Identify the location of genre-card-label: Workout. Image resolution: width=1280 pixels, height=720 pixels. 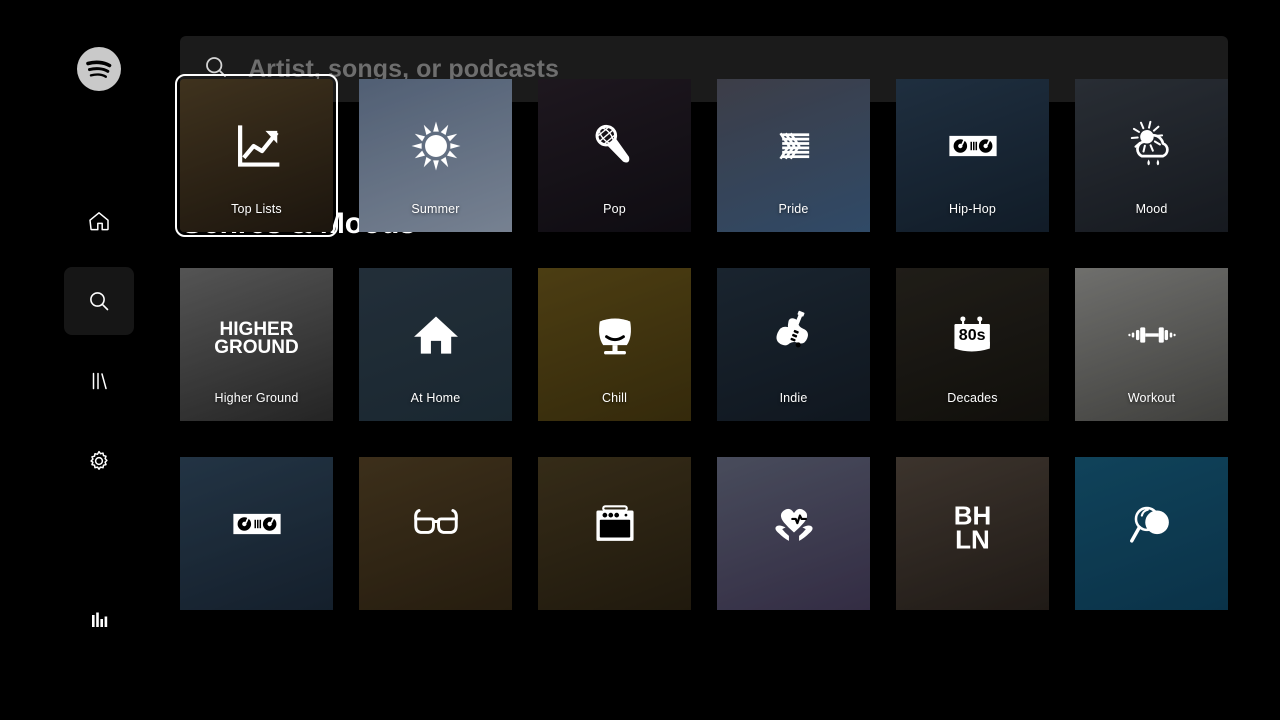
(1151, 398).